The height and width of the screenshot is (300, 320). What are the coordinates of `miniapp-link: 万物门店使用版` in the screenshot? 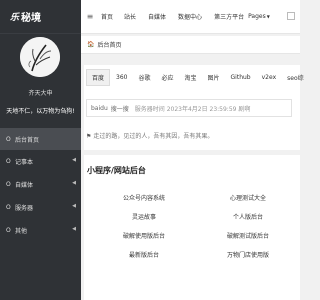 It's located at (248, 256).